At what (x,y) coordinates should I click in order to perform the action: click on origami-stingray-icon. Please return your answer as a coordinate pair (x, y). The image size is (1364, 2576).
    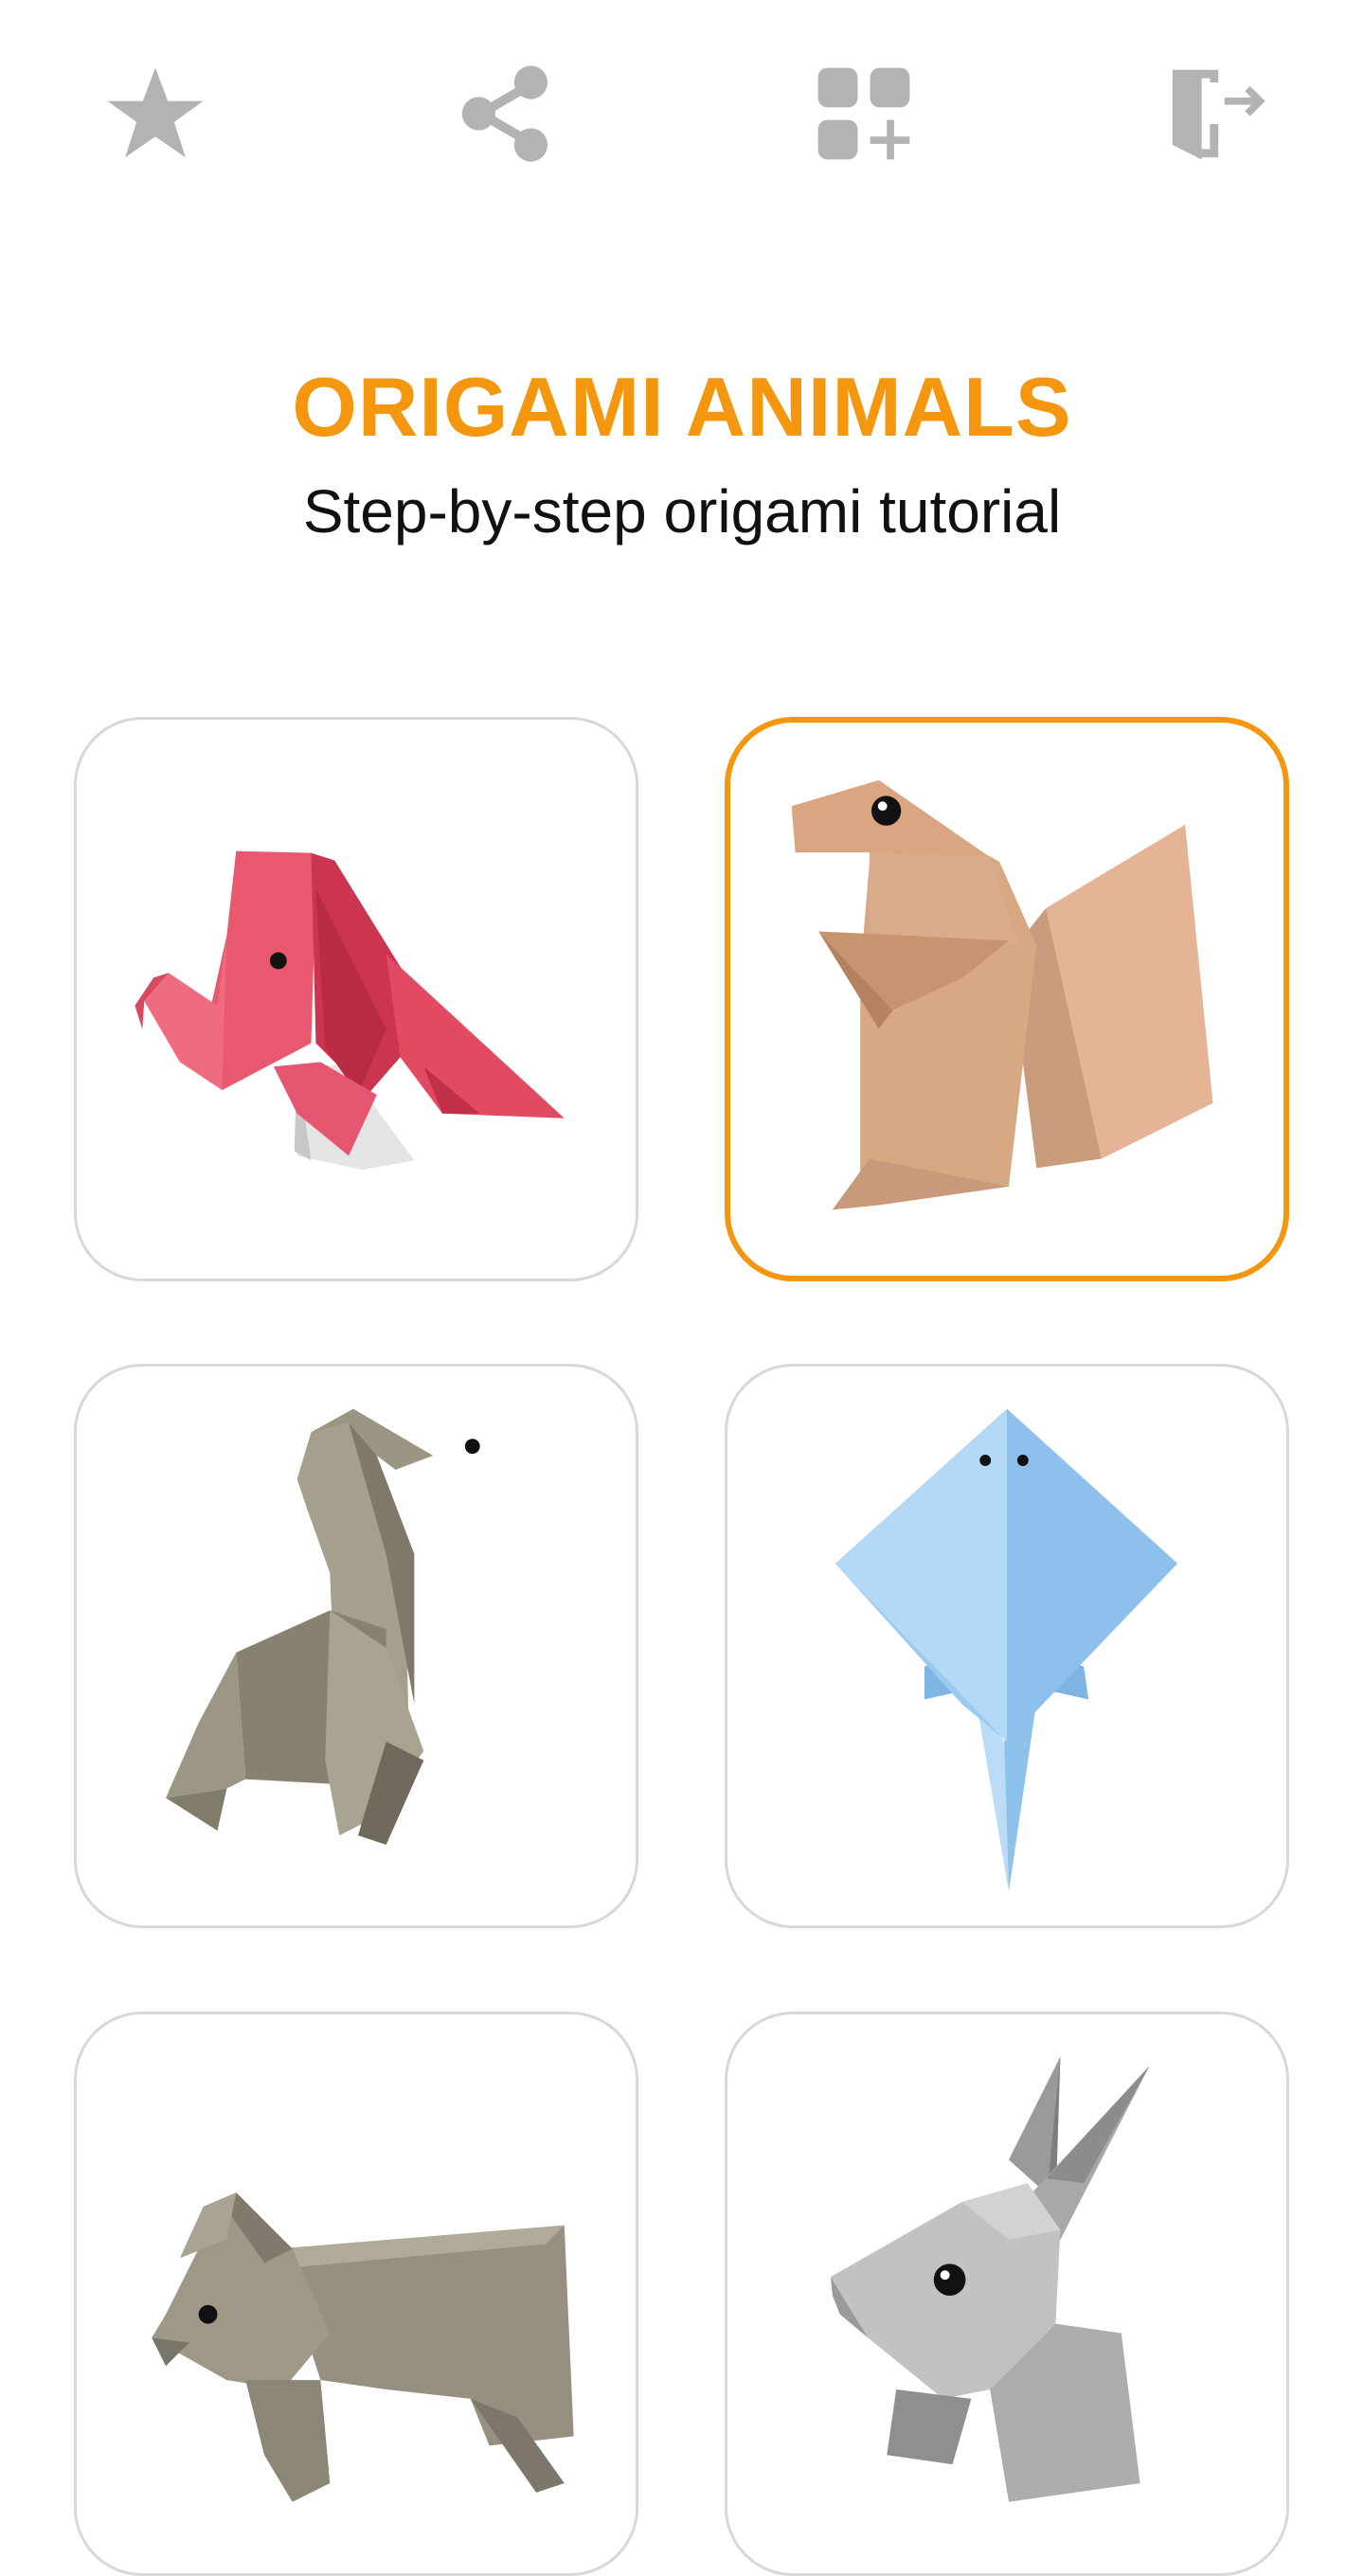
    Looking at the image, I should click on (1006, 1650).